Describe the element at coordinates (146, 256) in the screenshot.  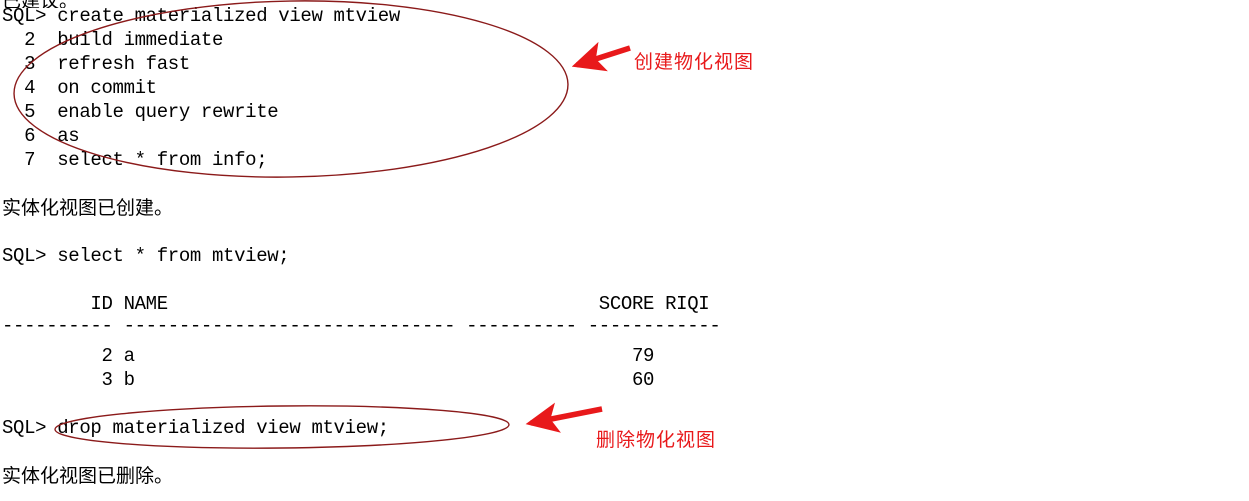
I see `terminal-line: SQL> select * from mtview;` at that location.